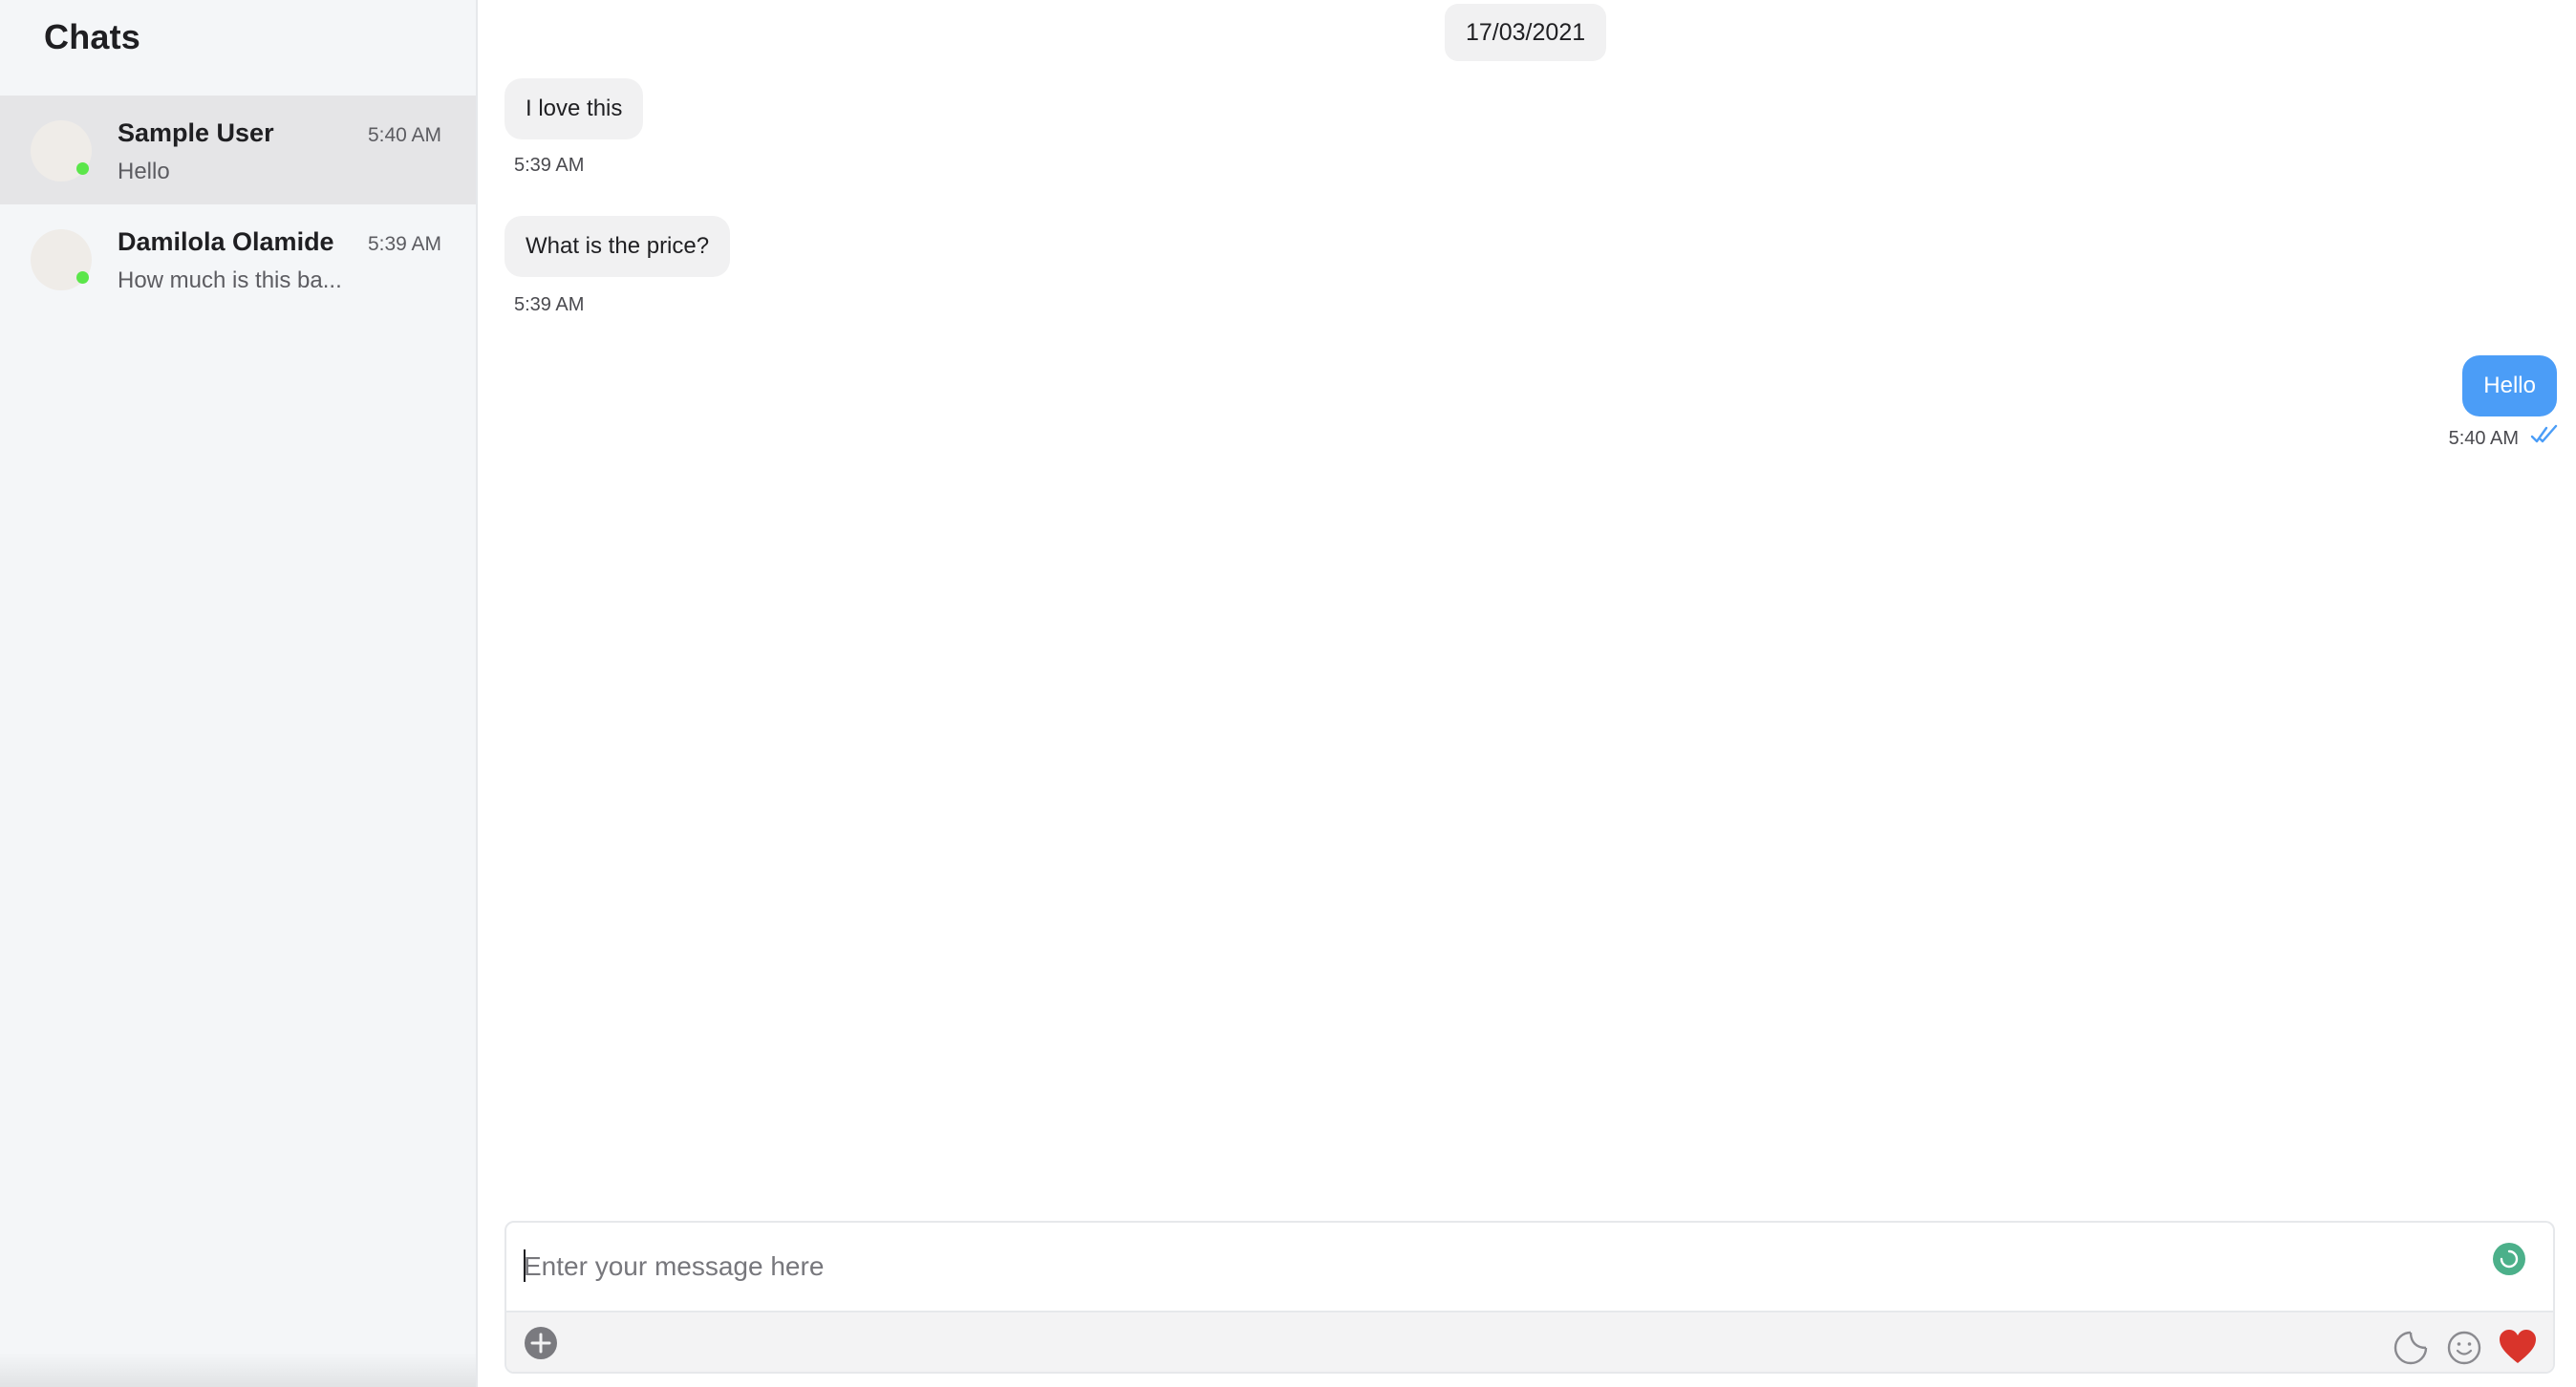 This screenshot has width=2576, height=1387. What do you see at coordinates (238, 1370) in the screenshot?
I see `sidebar-footer-shadow` at bounding box center [238, 1370].